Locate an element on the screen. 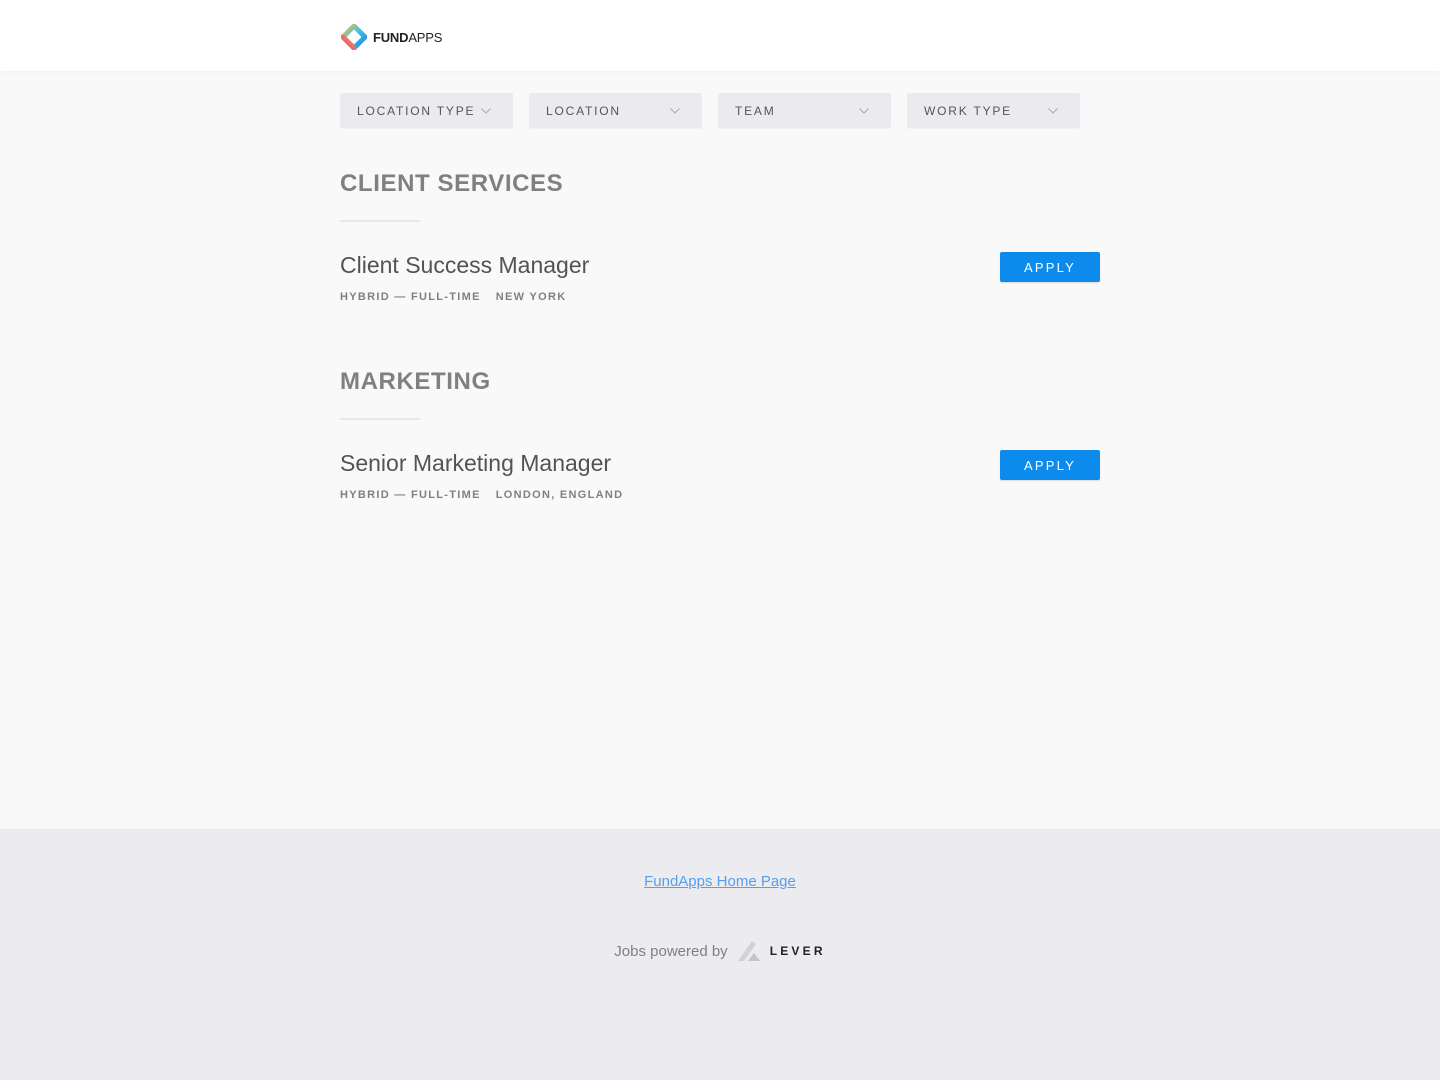 Image resolution: width=1440 pixels, height=1080 pixels. footer-link-wrap: FundApps Home Page is located at coordinates (720, 882).